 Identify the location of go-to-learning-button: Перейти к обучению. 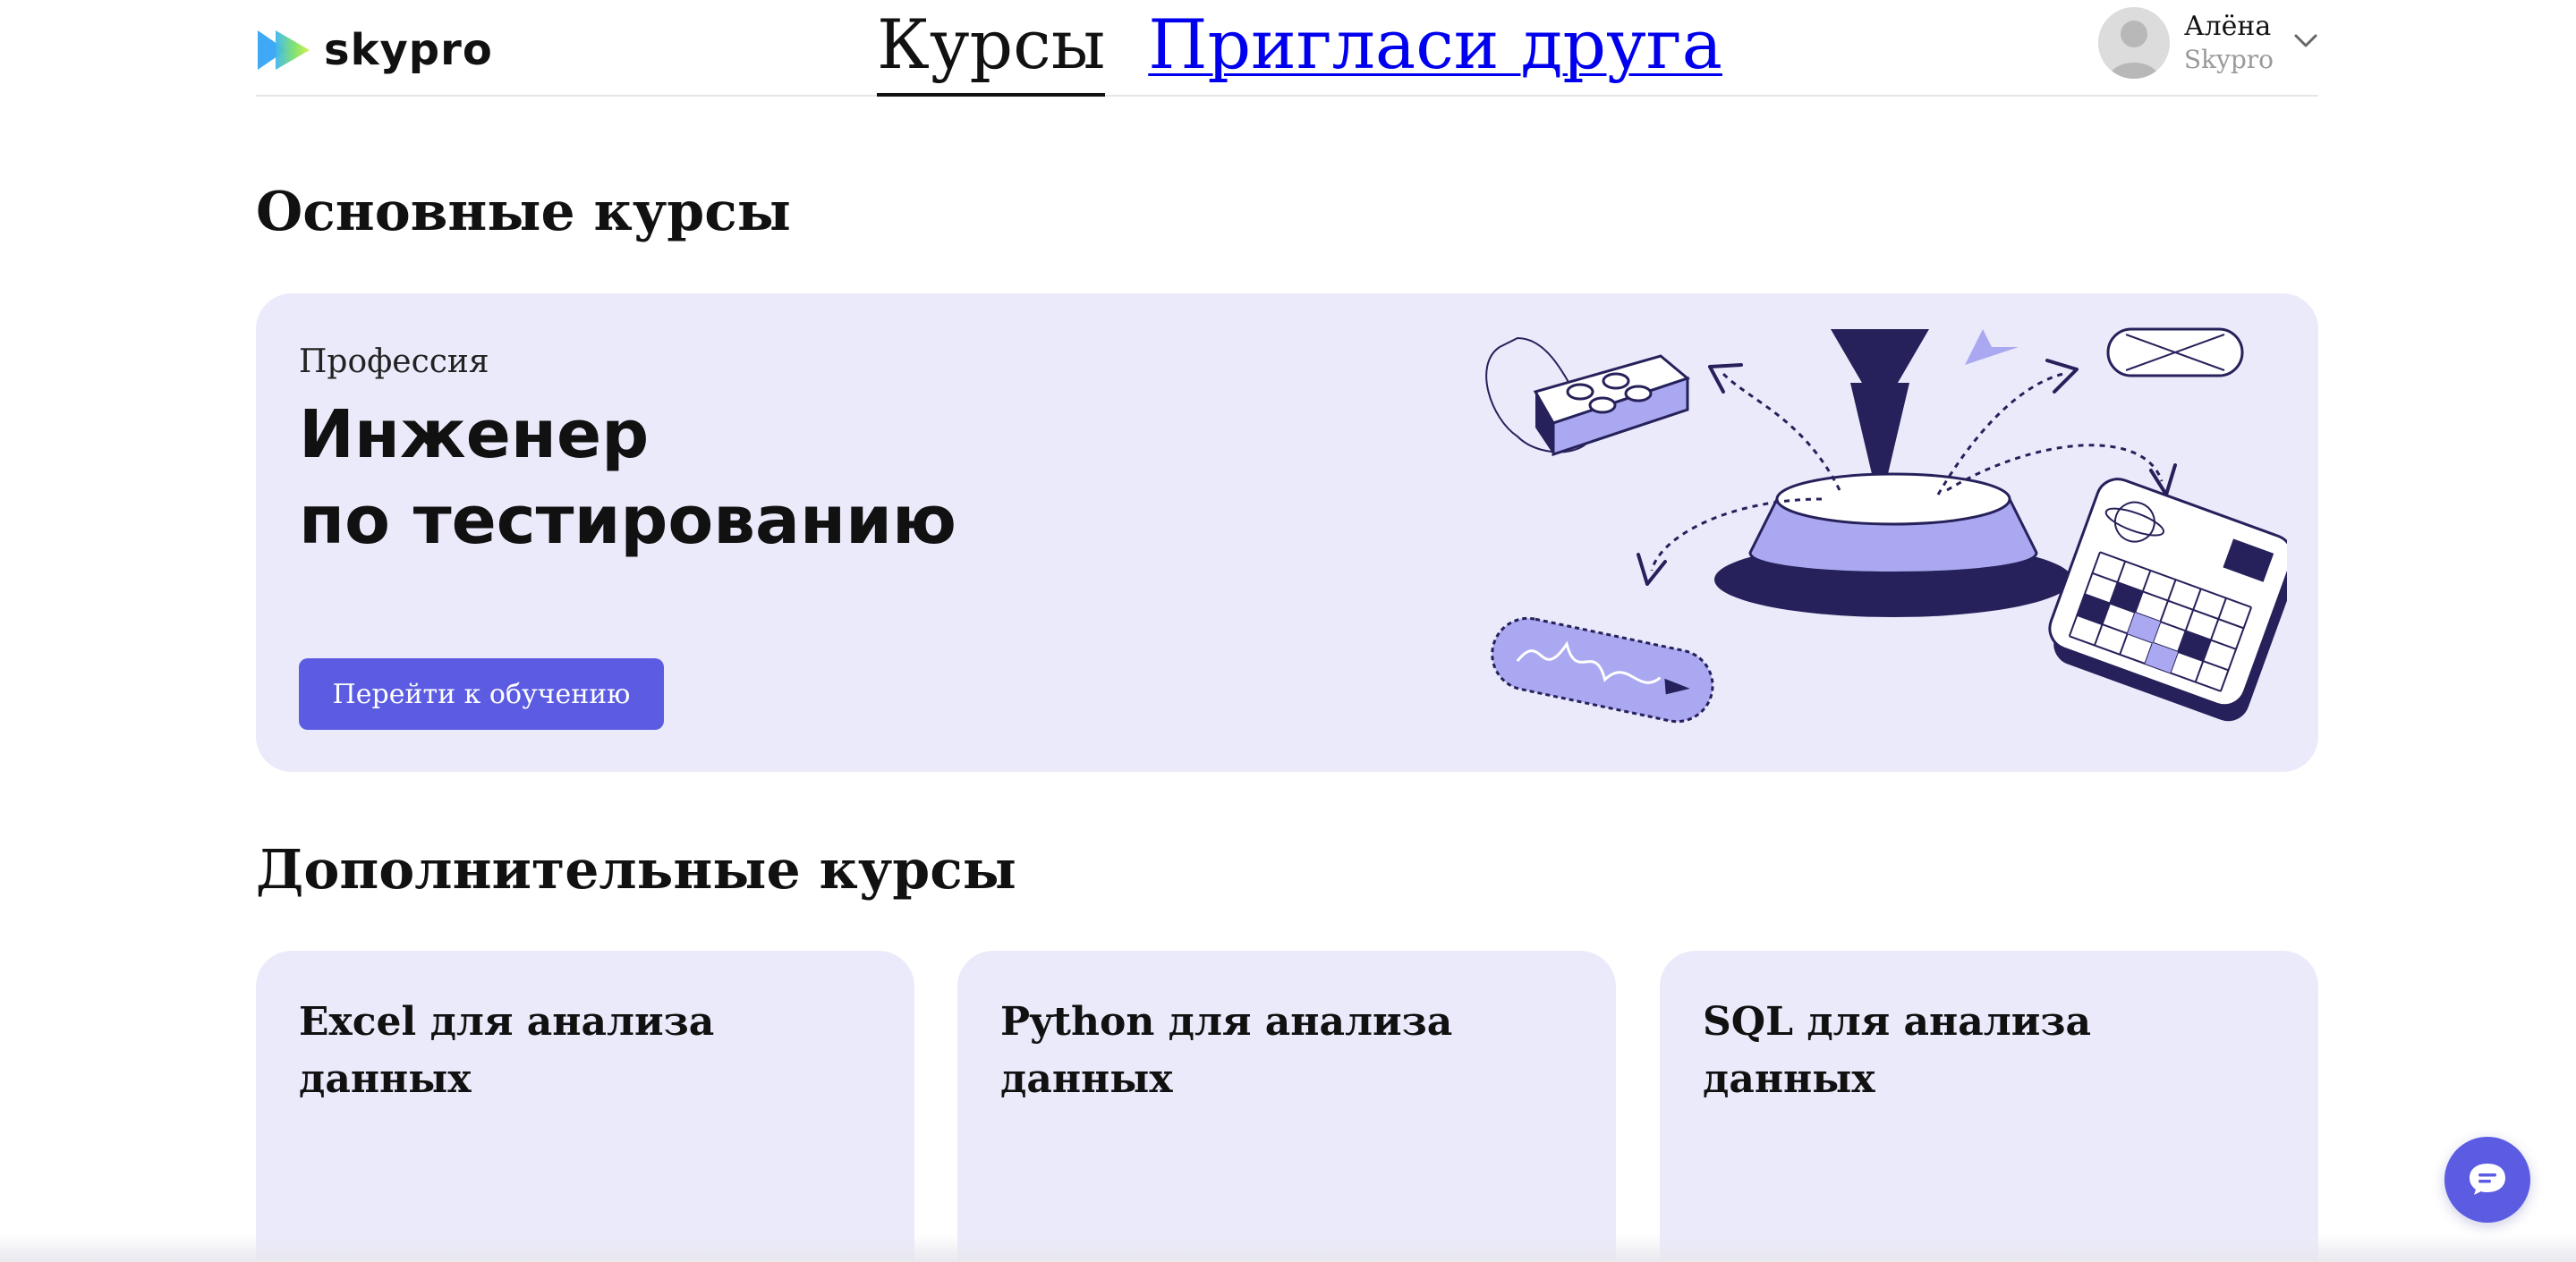
(481, 694).